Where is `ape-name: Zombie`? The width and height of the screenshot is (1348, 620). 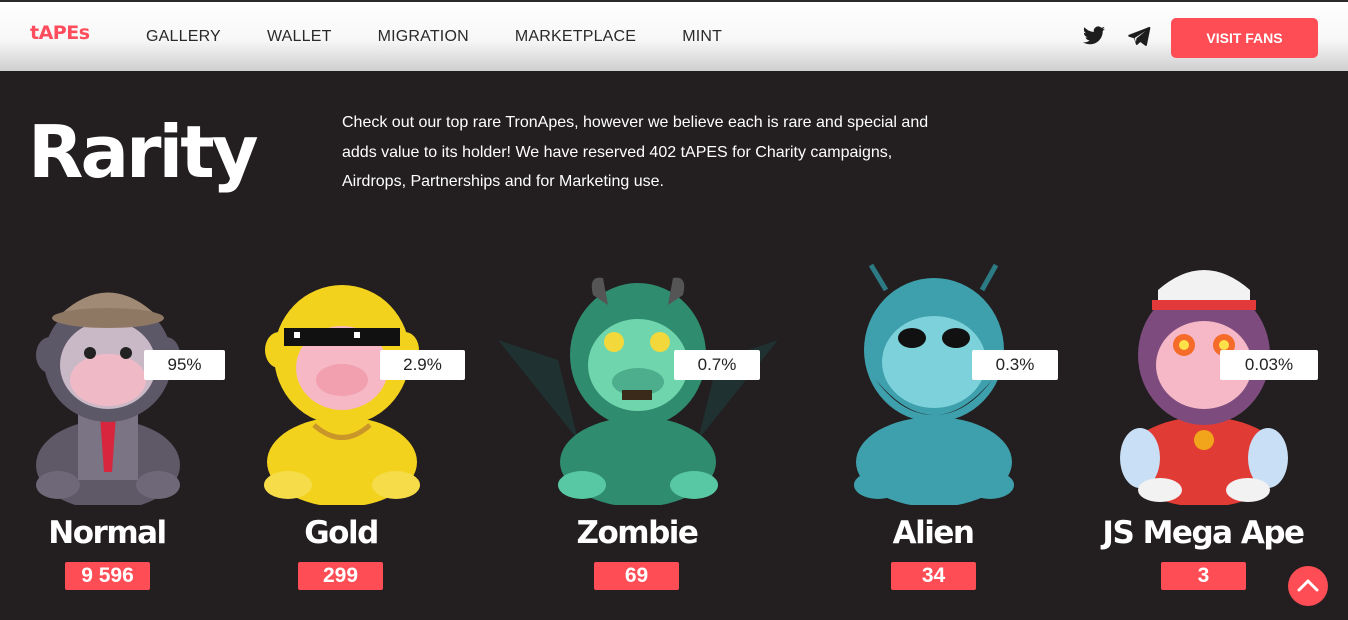
ape-name: Zombie is located at coordinates (637, 533).